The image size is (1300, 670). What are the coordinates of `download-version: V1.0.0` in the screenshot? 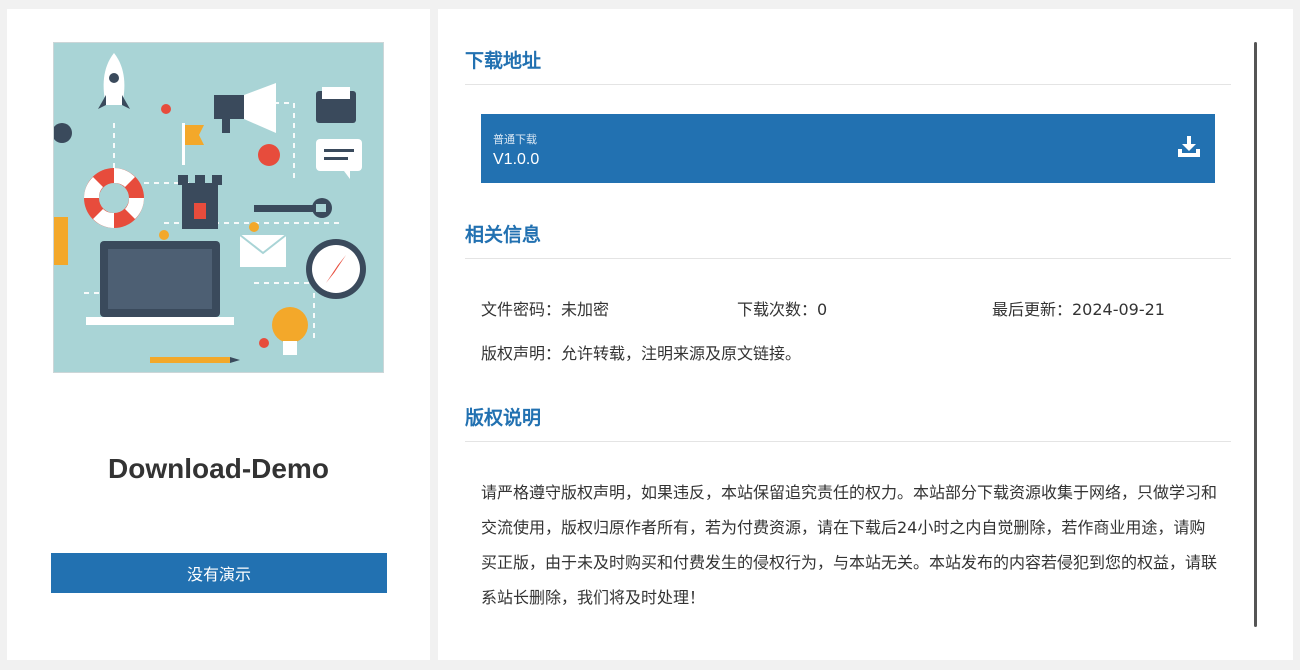 It's located at (516, 159).